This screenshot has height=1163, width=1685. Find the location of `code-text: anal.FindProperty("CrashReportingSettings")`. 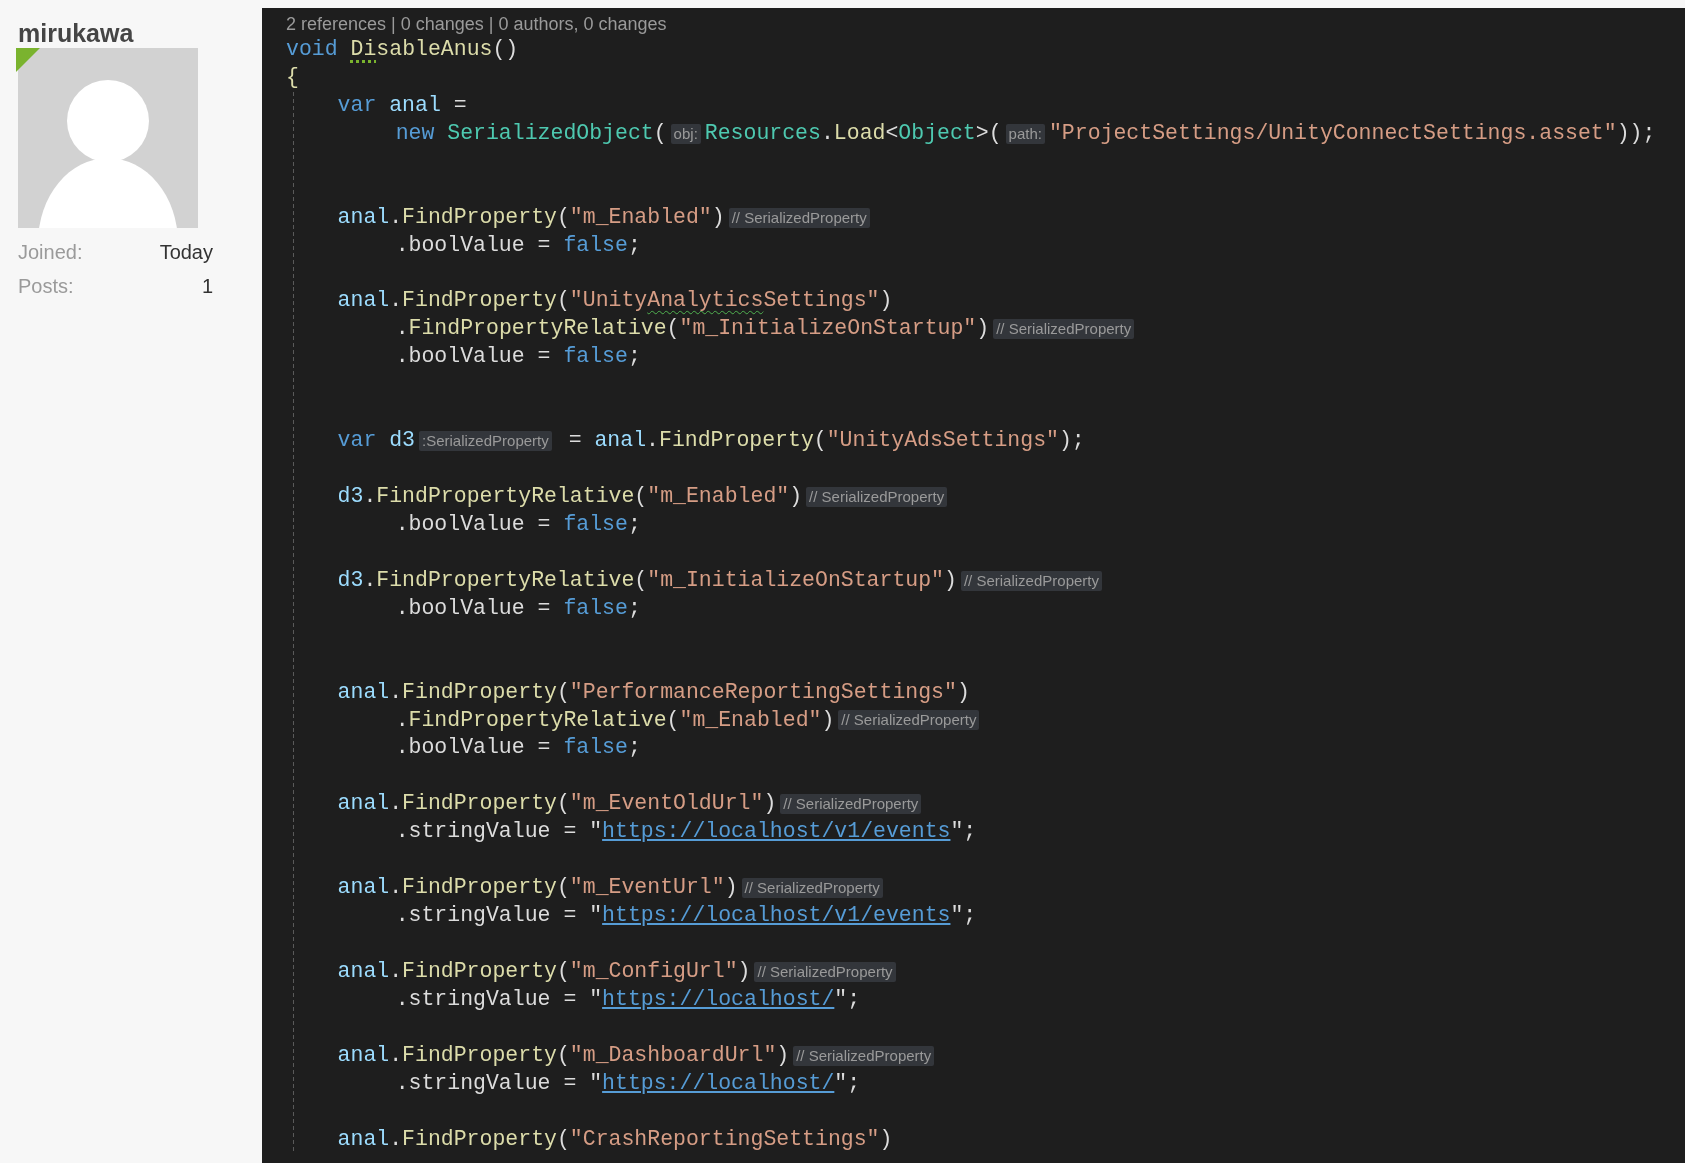

code-text: anal.FindProperty("CrashReportingSettings") is located at coordinates (615, 1139).